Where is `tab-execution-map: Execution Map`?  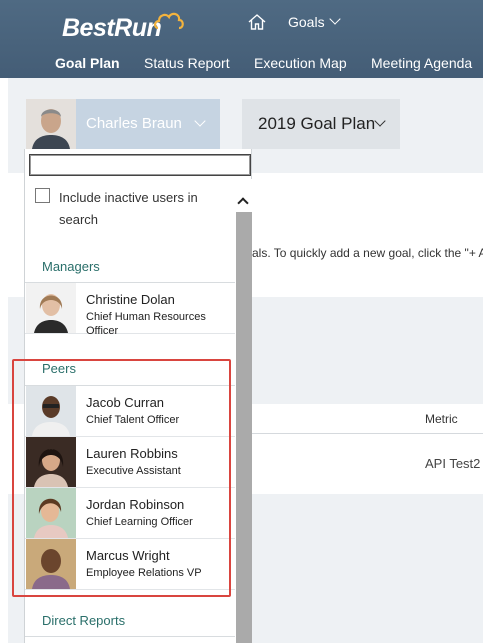 tab-execution-map: Execution Map is located at coordinates (300, 63).